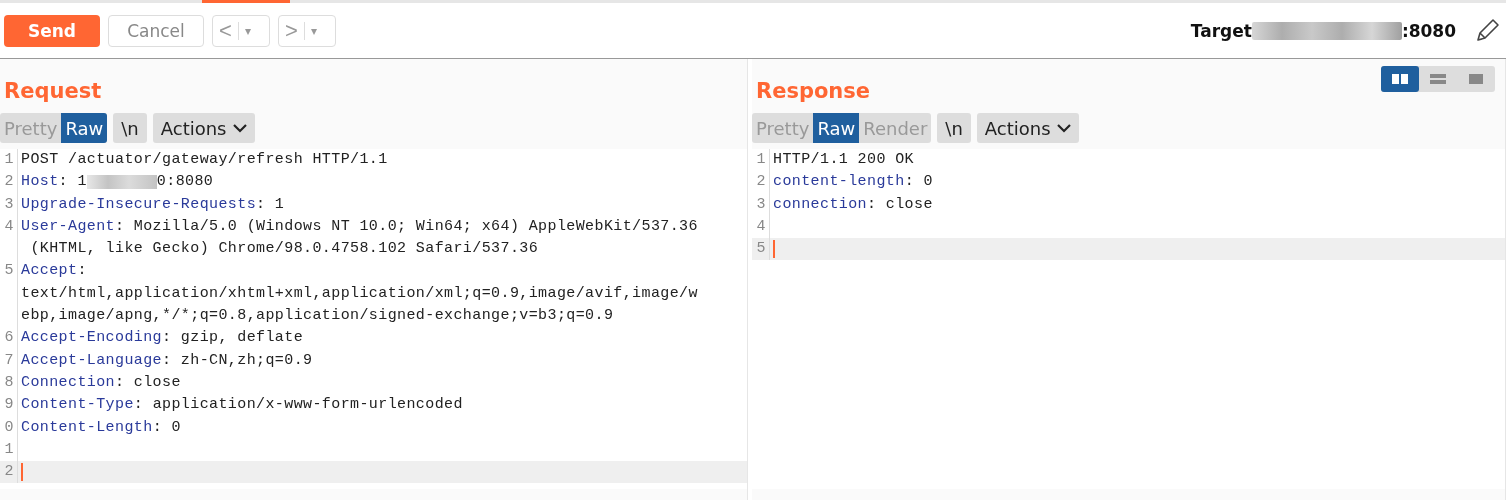 Image resolution: width=1506 pixels, height=501 pixels. Describe the element at coordinates (853, 204) in the screenshot. I see `code-line: connection: close` at that location.